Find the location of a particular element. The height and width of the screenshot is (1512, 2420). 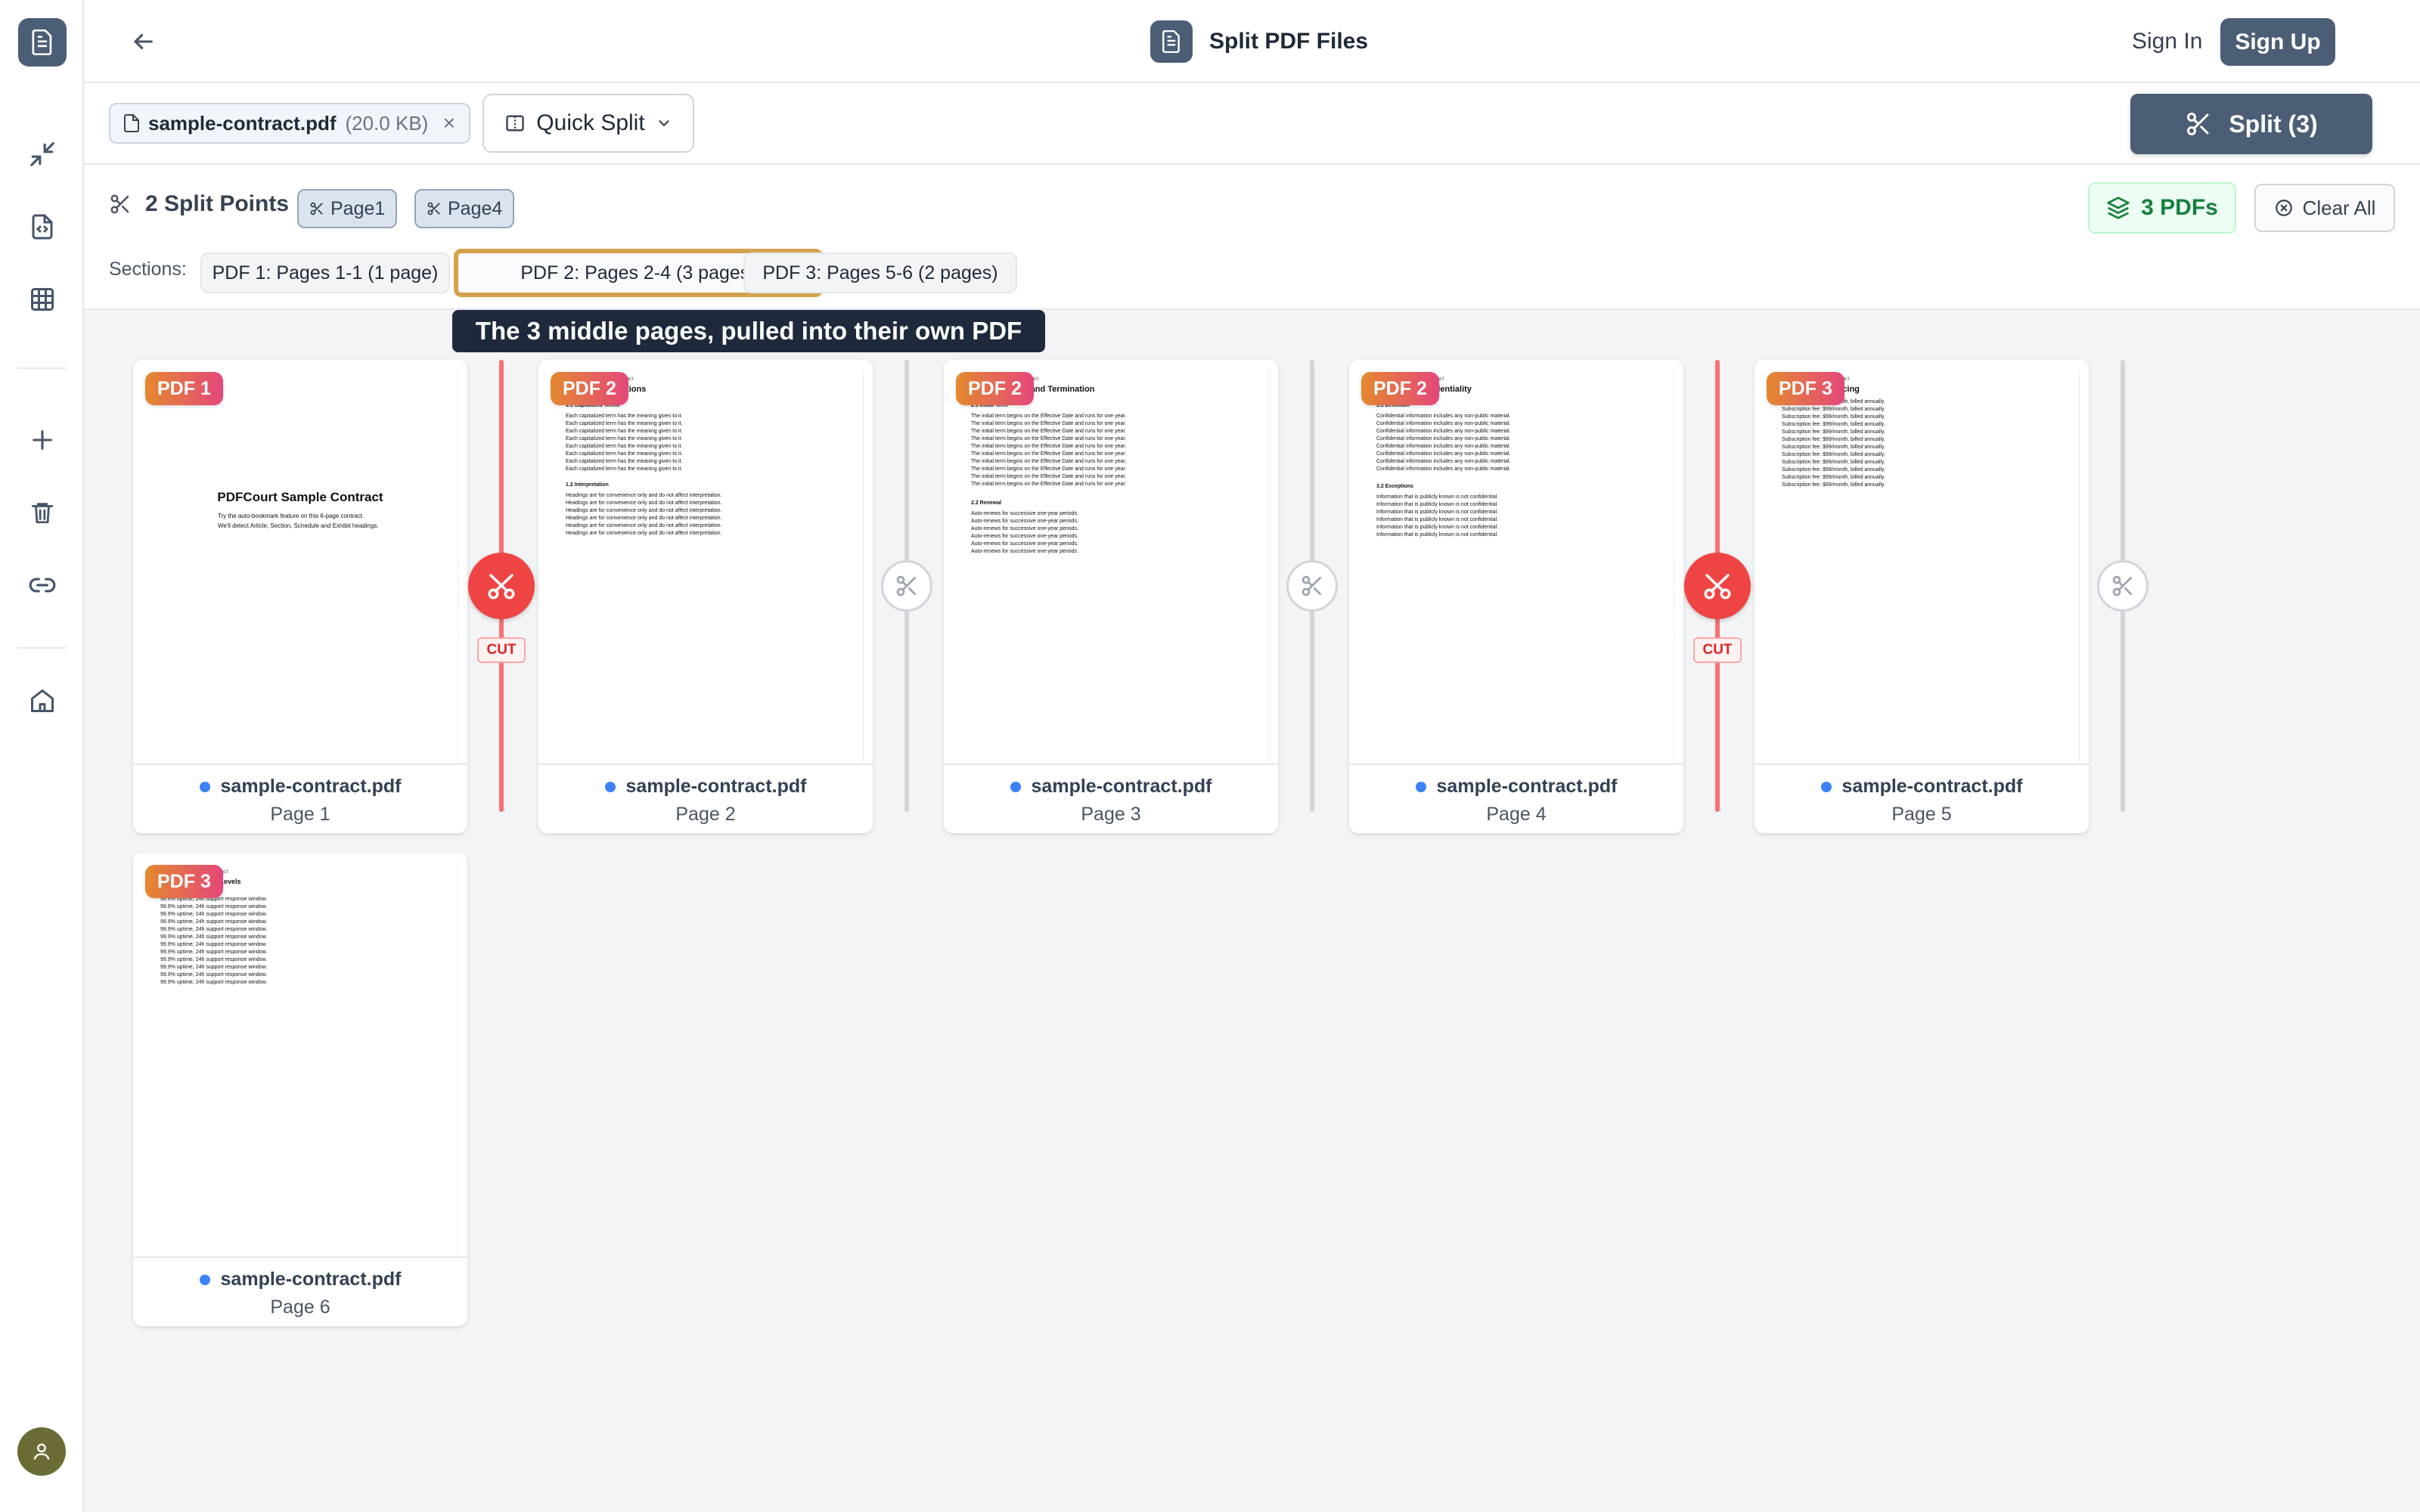

split-mode-label: Quick Split is located at coordinates (590, 122).